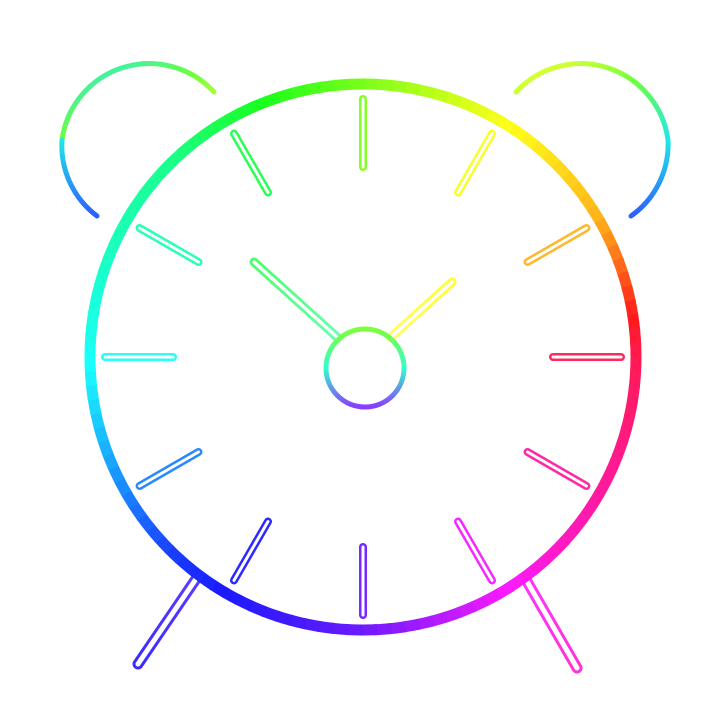 The height and width of the screenshot is (717, 718). What do you see at coordinates (296, 300) in the screenshot?
I see `minute-hand` at bounding box center [296, 300].